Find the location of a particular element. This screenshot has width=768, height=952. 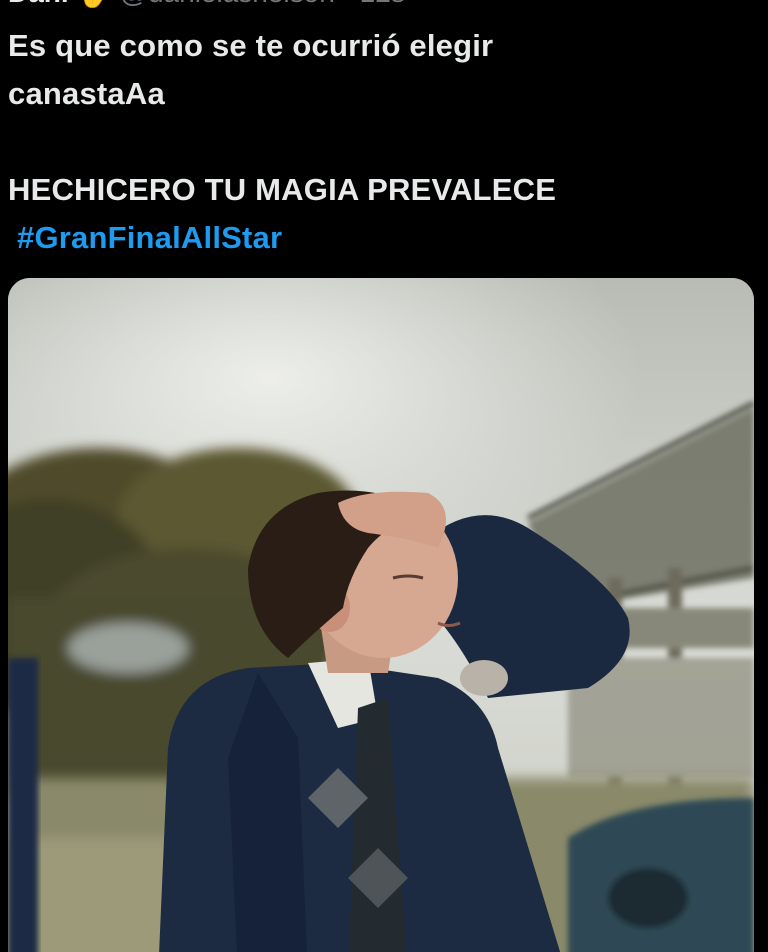

tweet-line: Es que como se te ocurrió elegir is located at coordinates (251, 45).